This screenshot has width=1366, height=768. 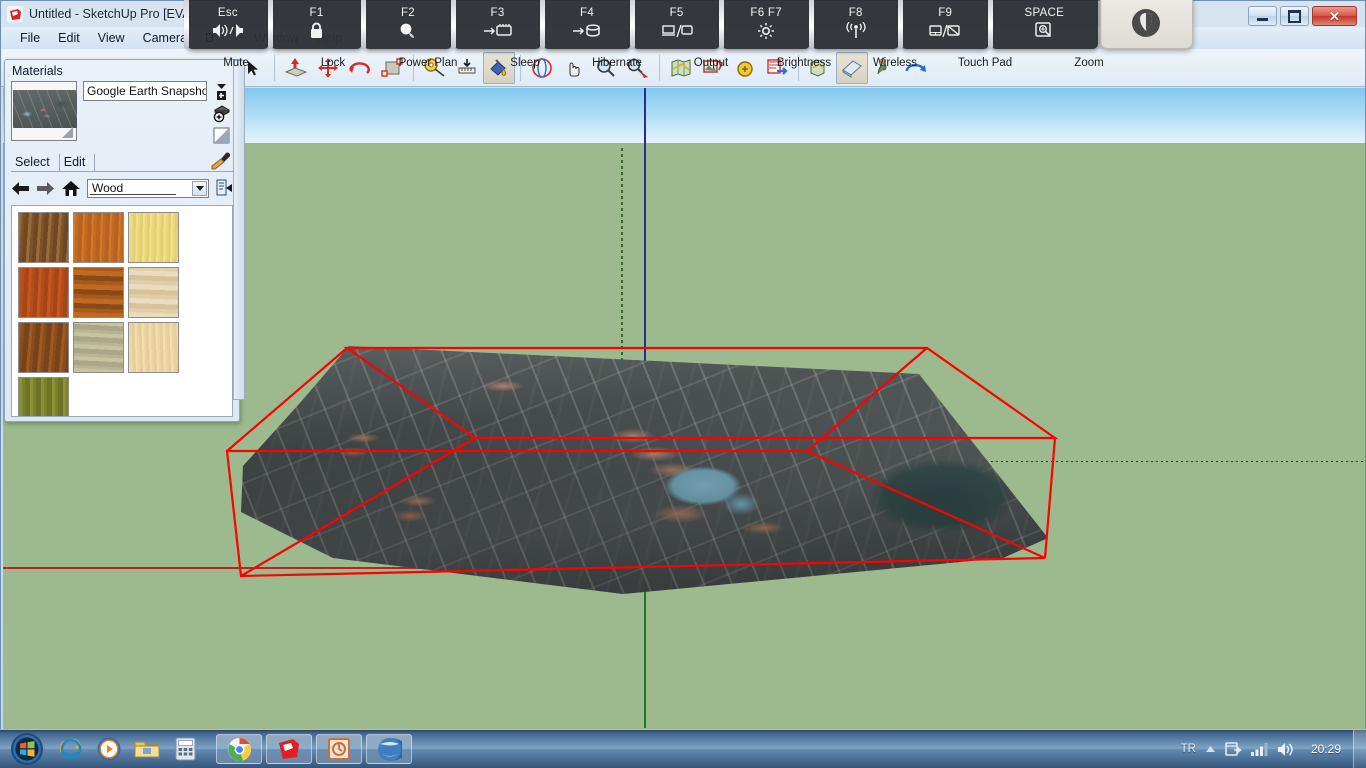 I want to click on materials-navigation: Wood, so click(x=122, y=188).